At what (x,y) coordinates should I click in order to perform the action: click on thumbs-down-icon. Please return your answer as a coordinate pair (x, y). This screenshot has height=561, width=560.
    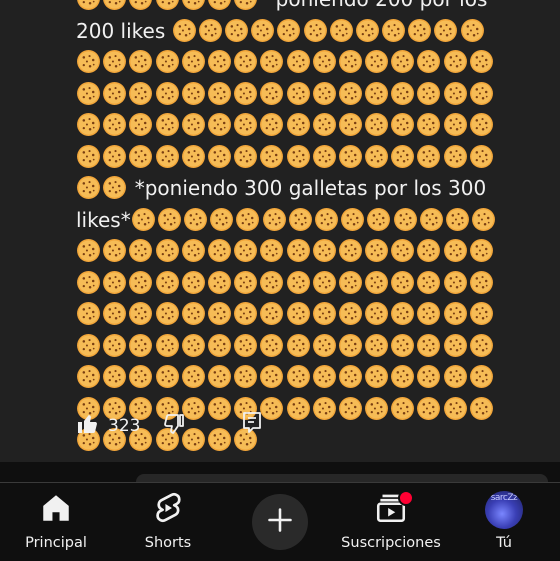
    Looking at the image, I should click on (174, 426).